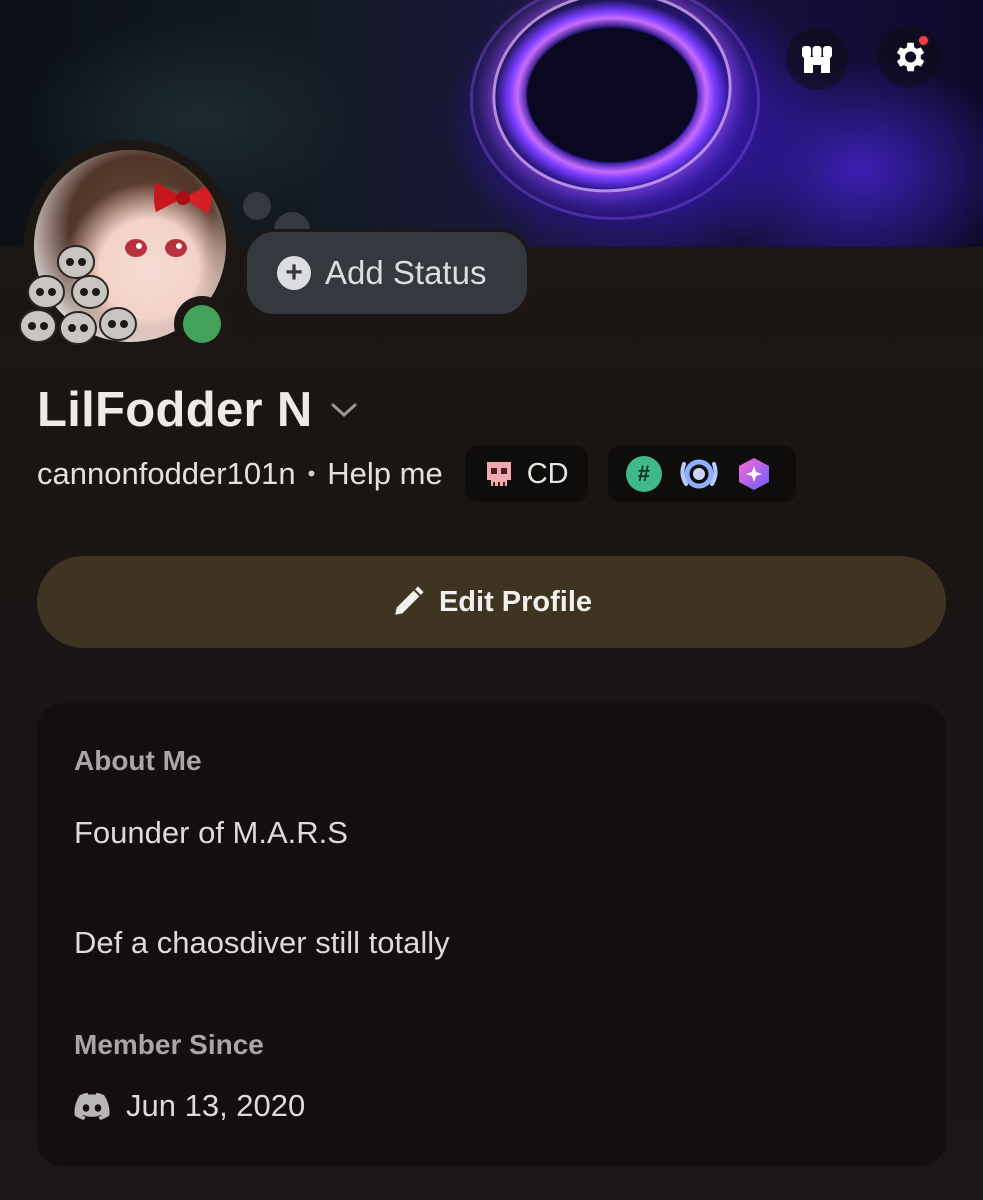 This screenshot has width=983, height=1200. I want to click on banner-portal-outer, so click(615, 110).